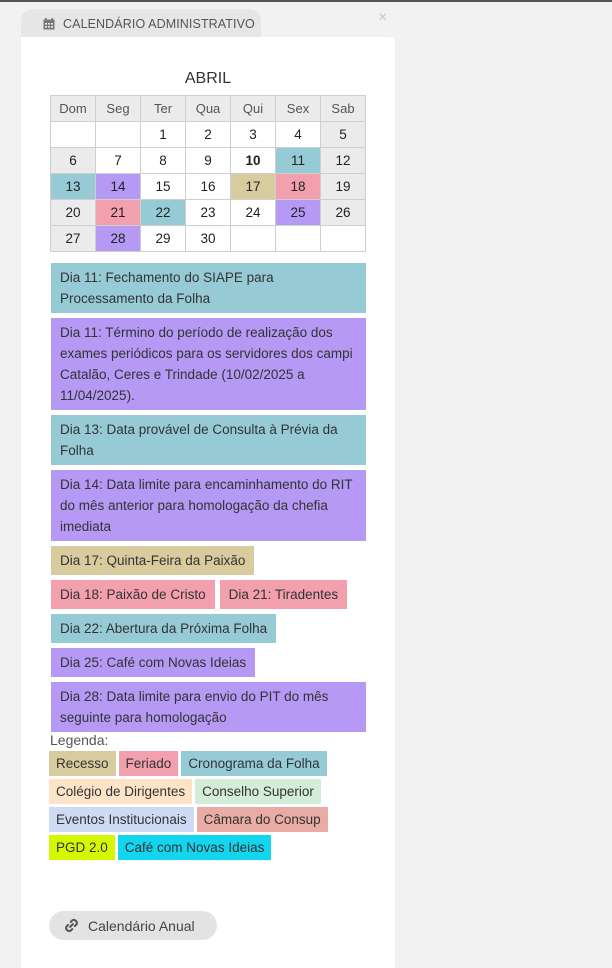  I want to click on day-cell-weekend: 26, so click(343, 212).